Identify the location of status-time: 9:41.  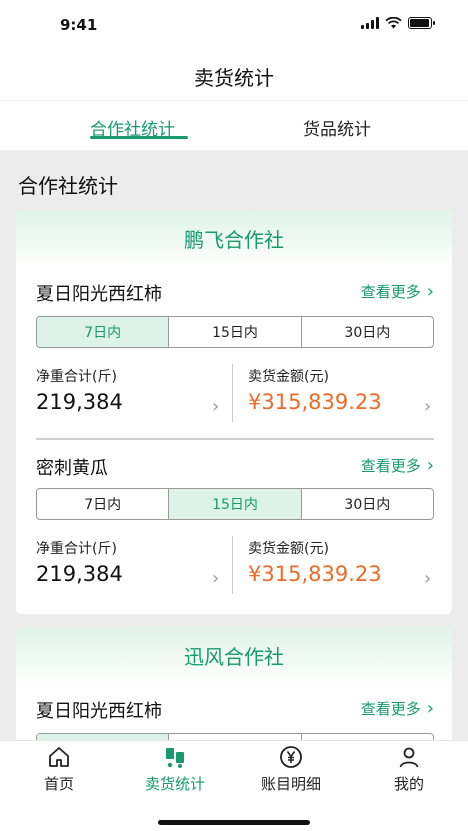
(79, 25).